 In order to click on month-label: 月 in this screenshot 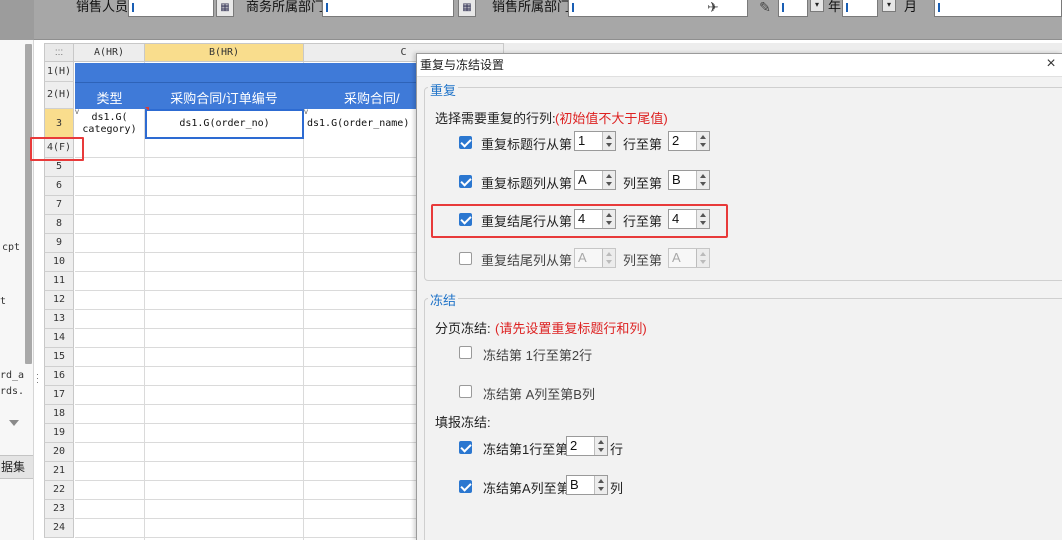, I will do `click(911, 7)`.